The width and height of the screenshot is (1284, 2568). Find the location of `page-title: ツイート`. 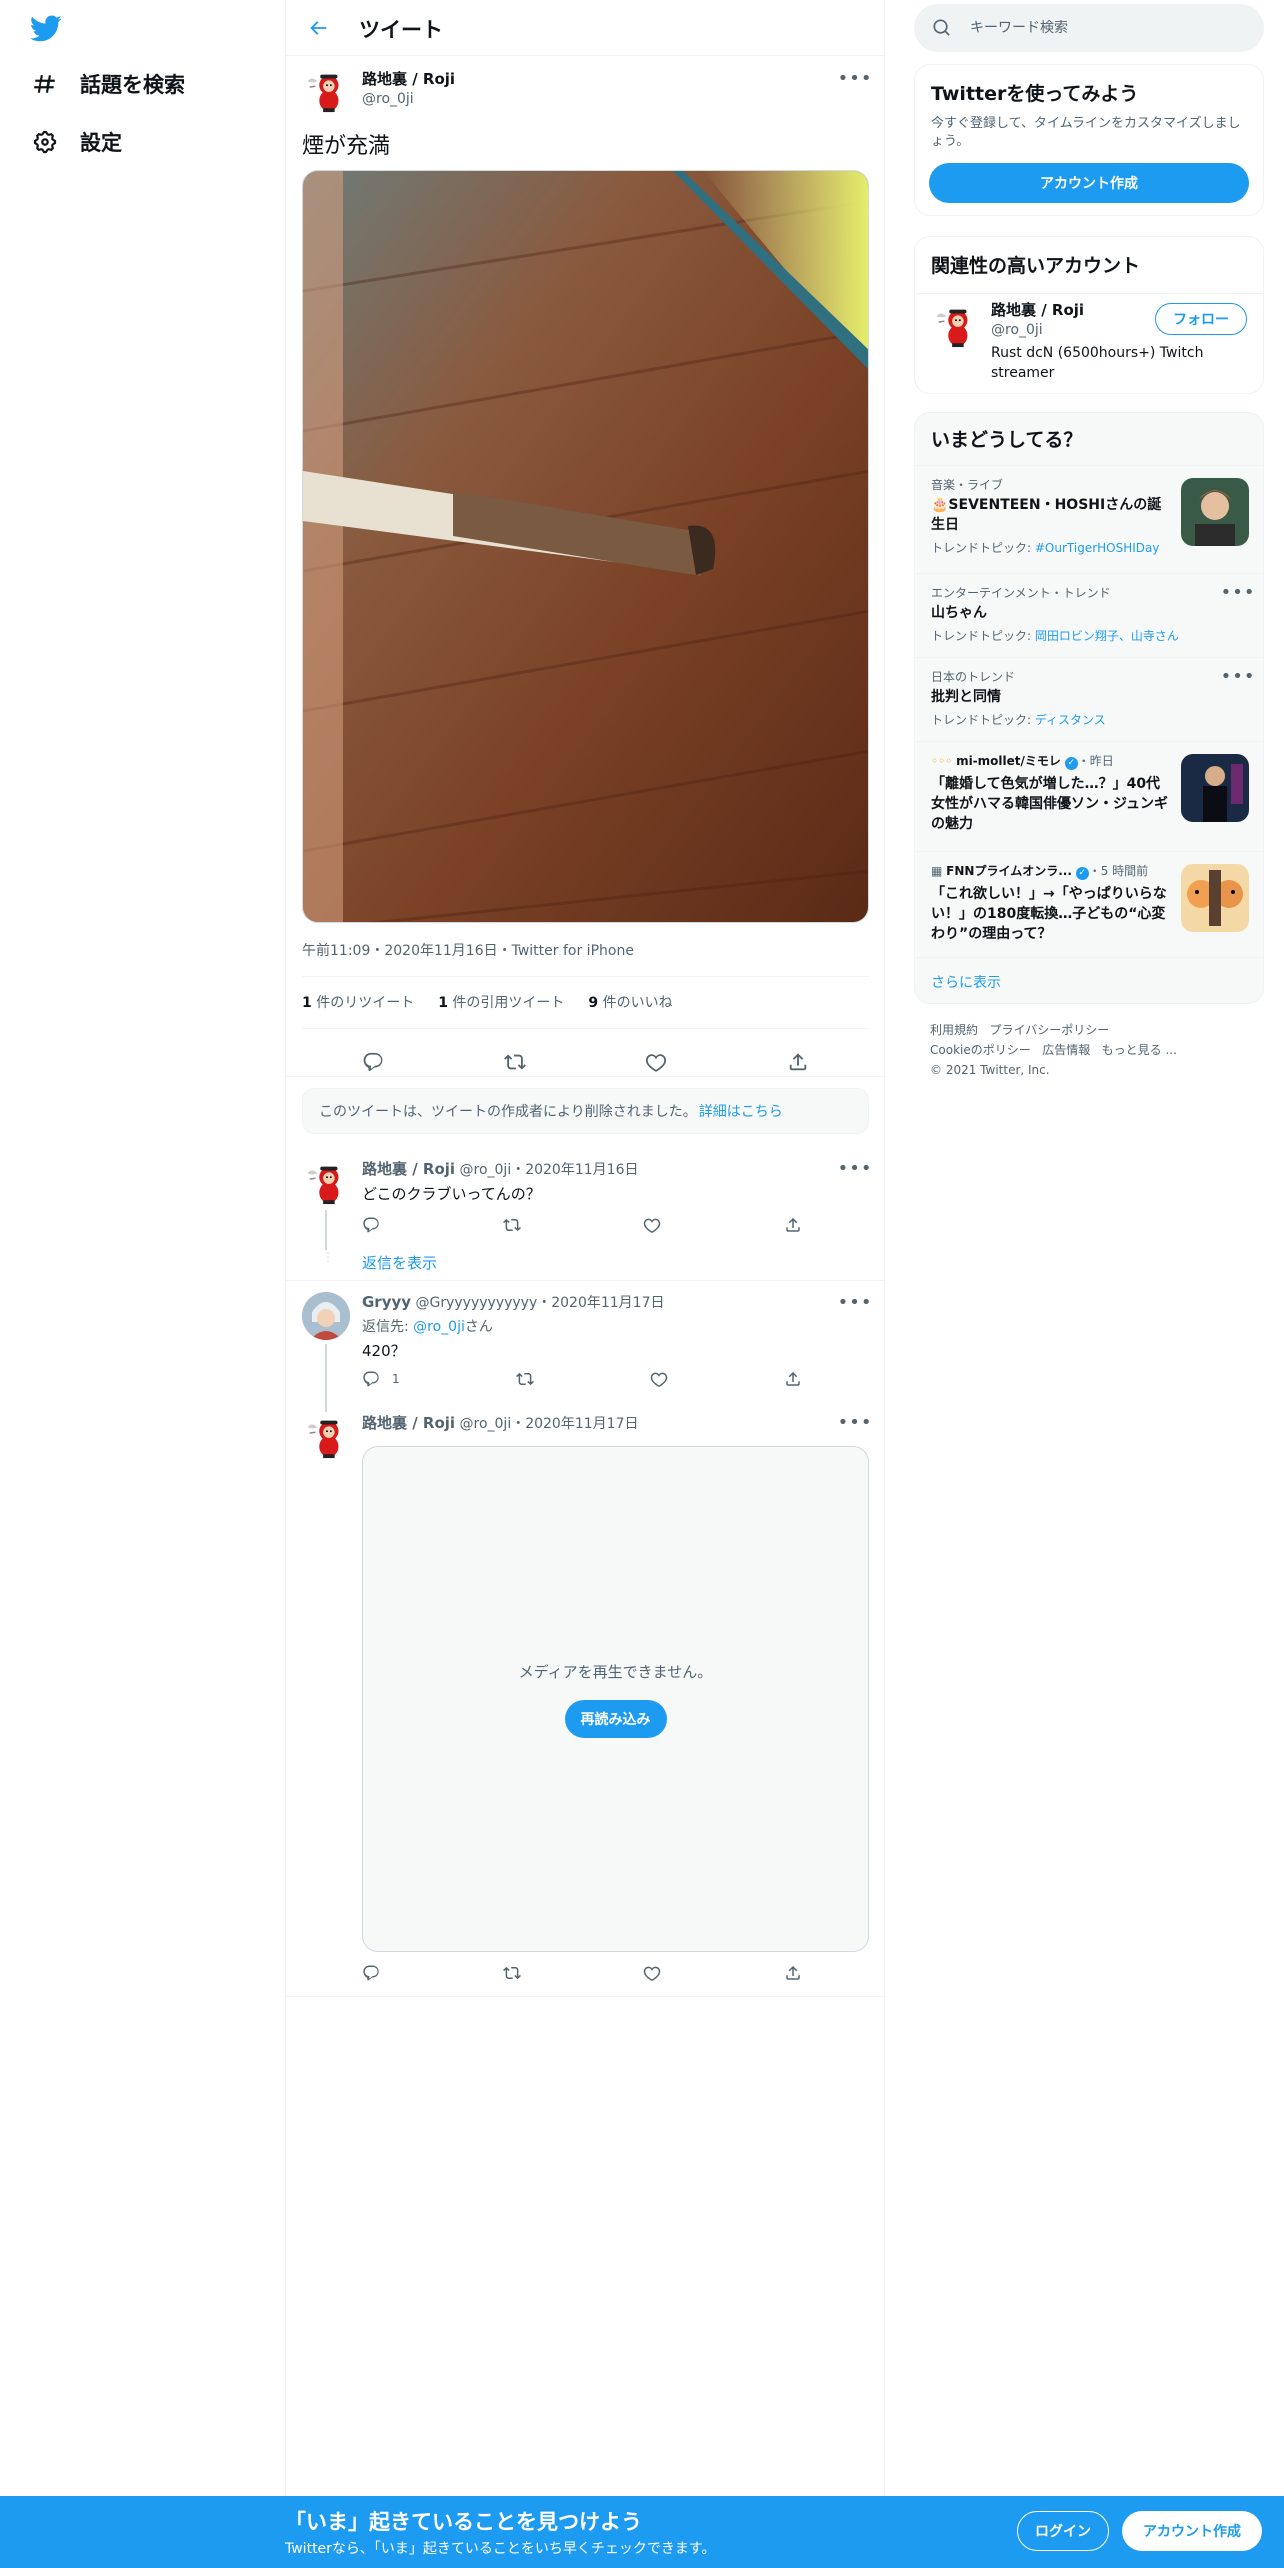

page-title: ツイート is located at coordinates (401, 30).